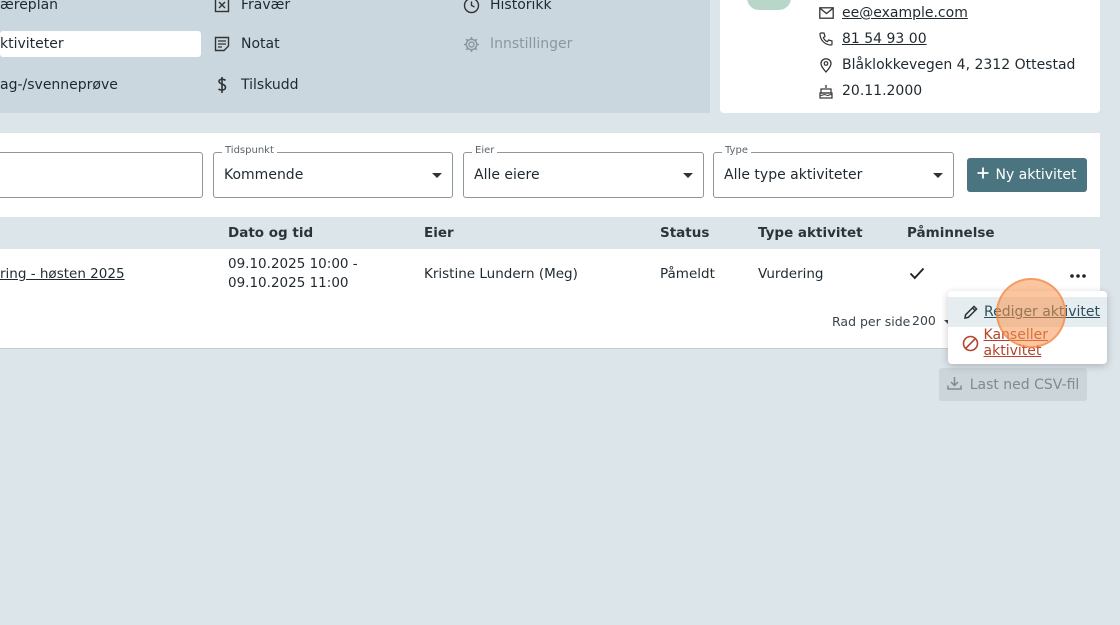 The height and width of the screenshot is (625, 1120). I want to click on menu-item-cancel-activity: Kanseller aktivitet, so click(1027, 343).